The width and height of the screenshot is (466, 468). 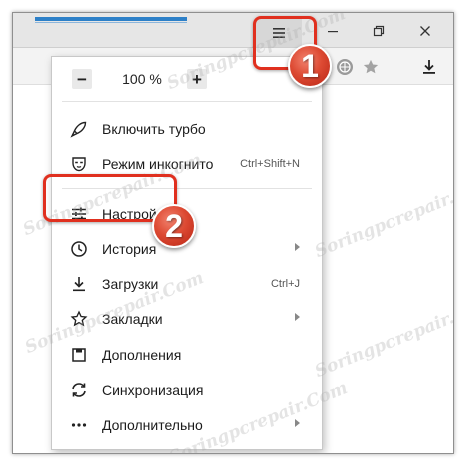 I want to click on history-clock-icon, so click(x=79, y=249).